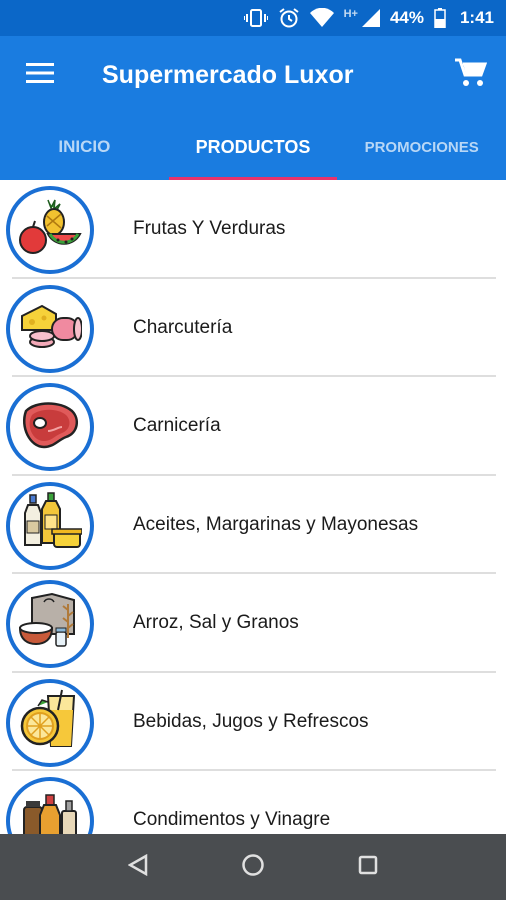 The image size is (506, 900). What do you see at coordinates (289, 18) in the screenshot?
I see `alarm-icon` at bounding box center [289, 18].